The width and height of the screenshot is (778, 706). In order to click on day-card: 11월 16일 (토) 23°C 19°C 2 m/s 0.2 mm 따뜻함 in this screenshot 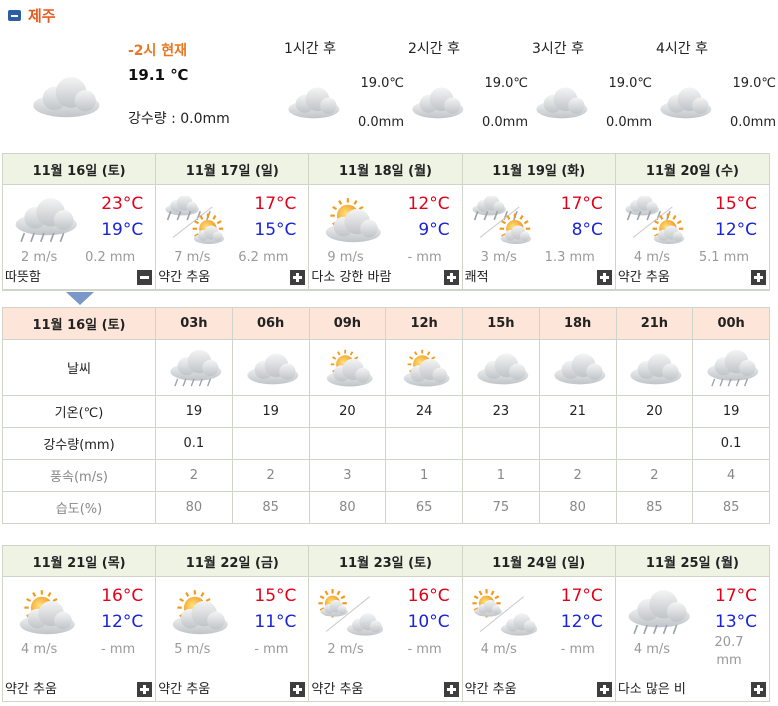, I will do `click(80, 221)`.